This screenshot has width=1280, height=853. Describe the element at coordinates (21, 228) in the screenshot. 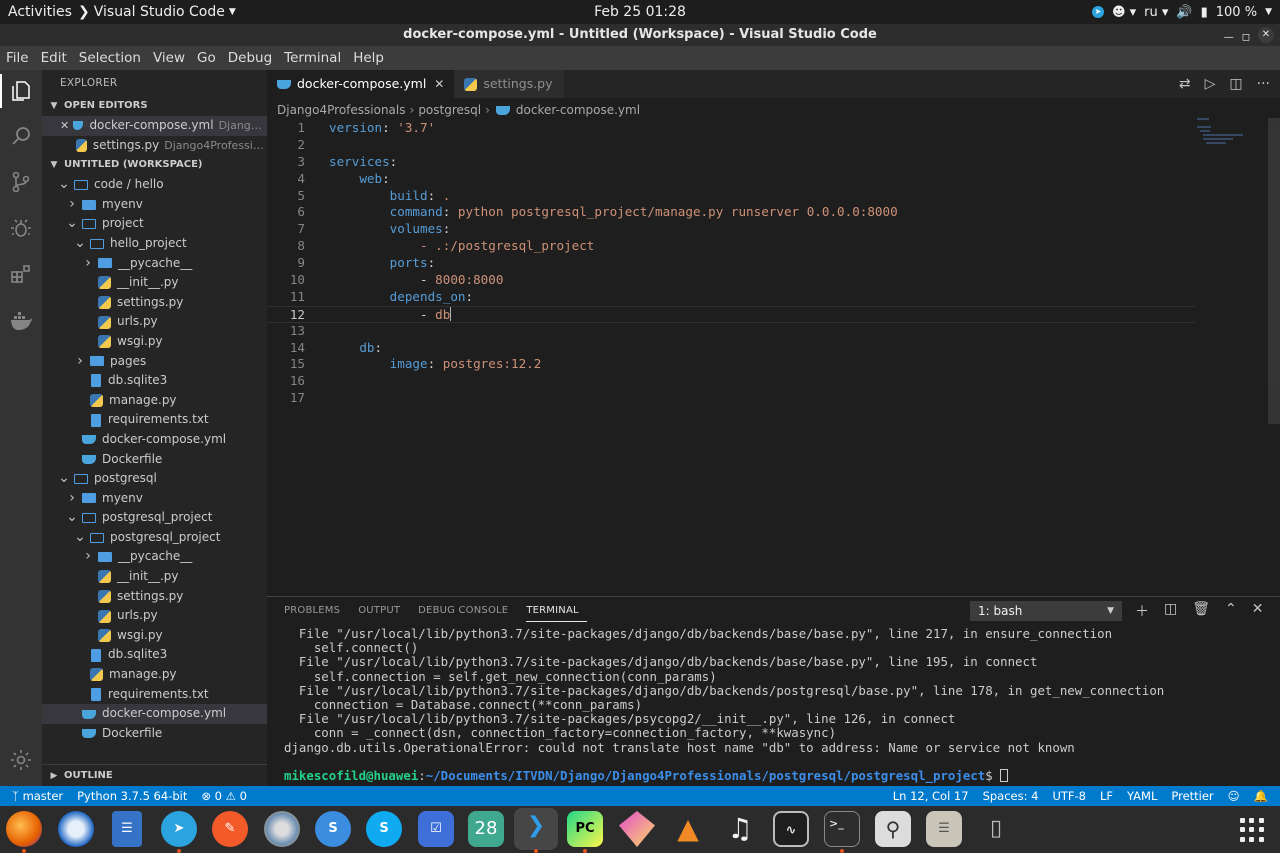

I see `debug-icon` at that location.